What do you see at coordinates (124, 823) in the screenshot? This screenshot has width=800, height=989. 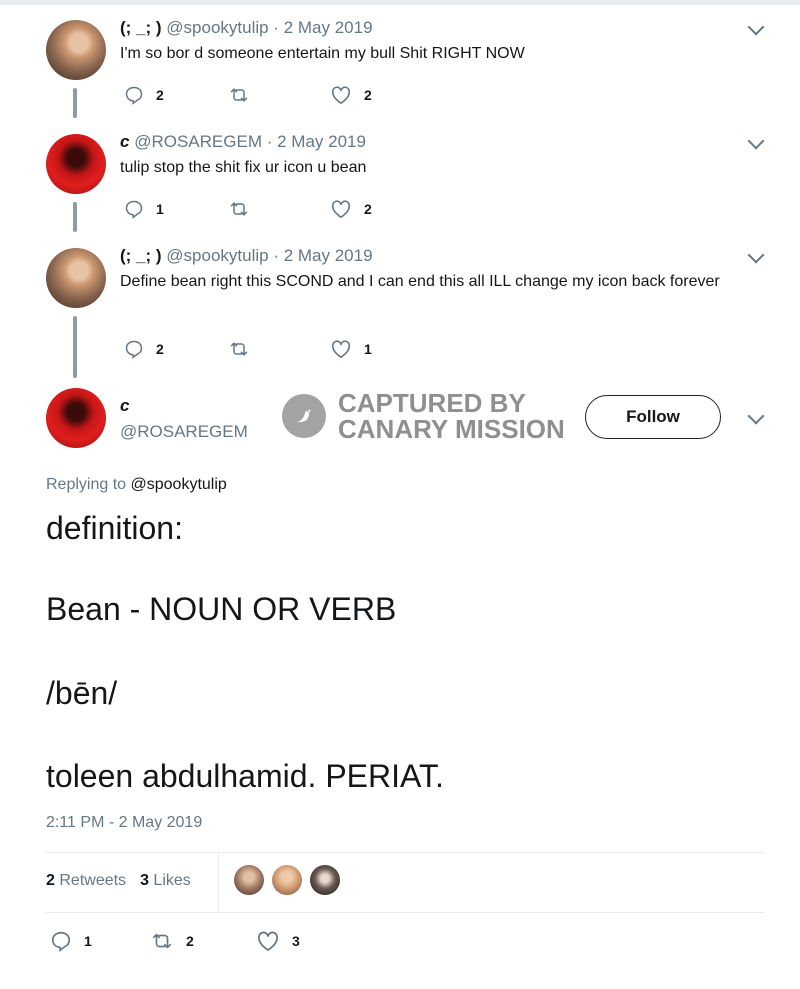 I see `timestamp: 2:11 PM - 2 May 2019` at bounding box center [124, 823].